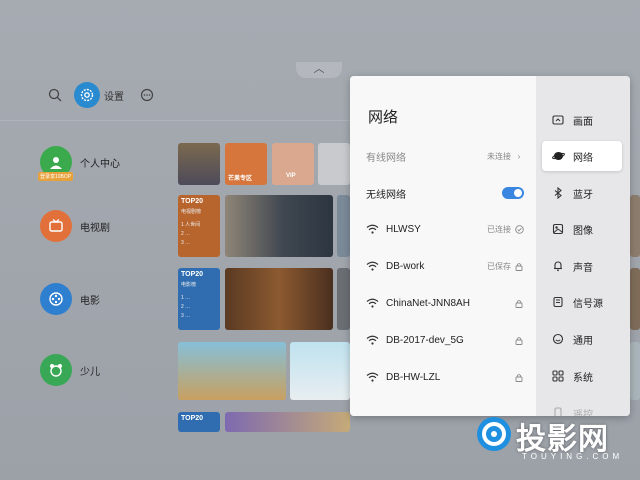 The width and height of the screenshot is (640, 480). What do you see at coordinates (75, 226) in the screenshot?
I see `category-tv-series: 电视剧` at bounding box center [75, 226].